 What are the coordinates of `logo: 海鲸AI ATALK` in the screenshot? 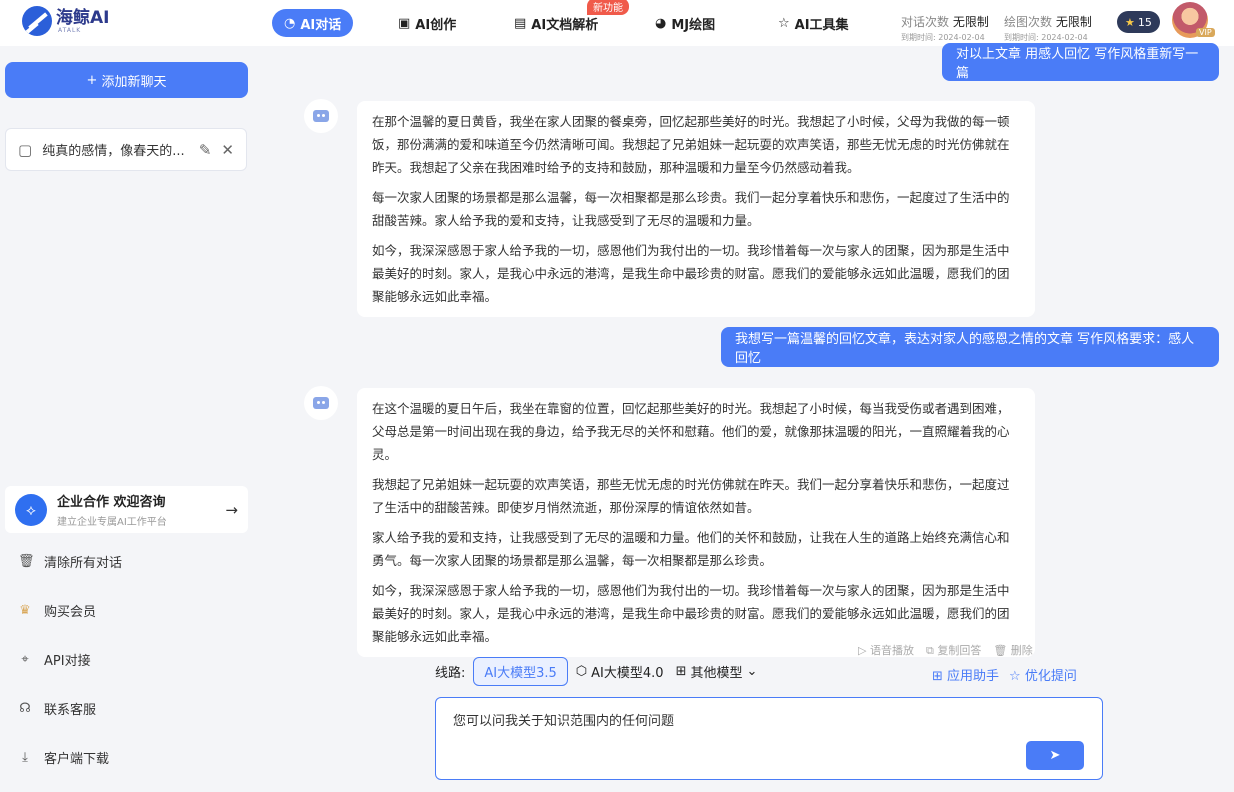 It's located at (65, 21).